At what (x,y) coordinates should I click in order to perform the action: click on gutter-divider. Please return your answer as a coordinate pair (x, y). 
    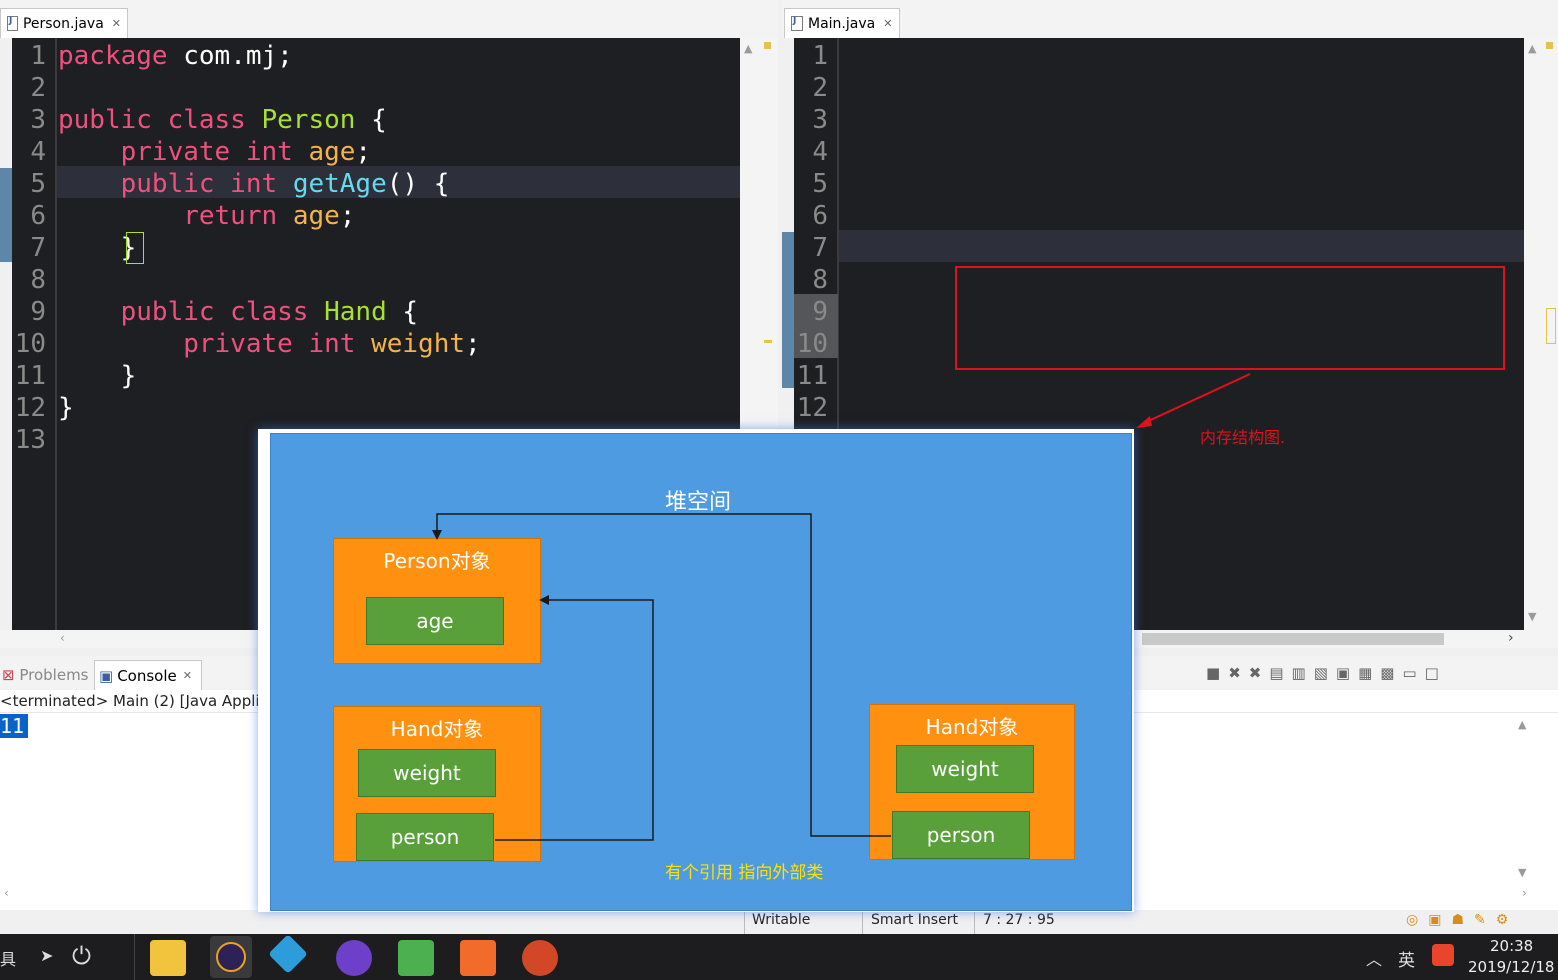
    Looking at the image, I should click on (56, 334).